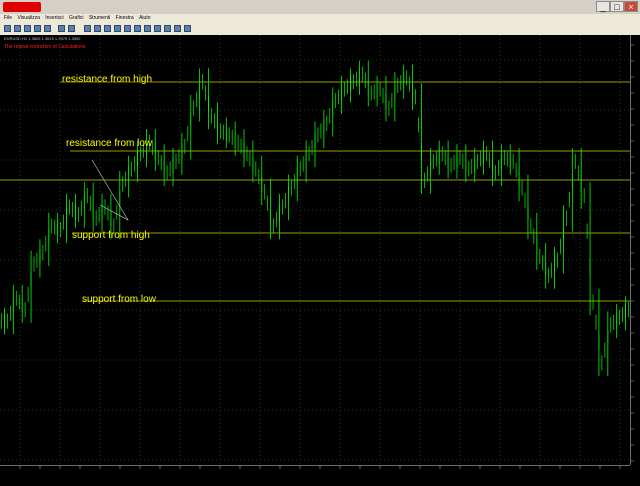 Image resolution: width=640 pixels, height=486 pixels. I want to click on price-axis-ticks, so click(632, 253).